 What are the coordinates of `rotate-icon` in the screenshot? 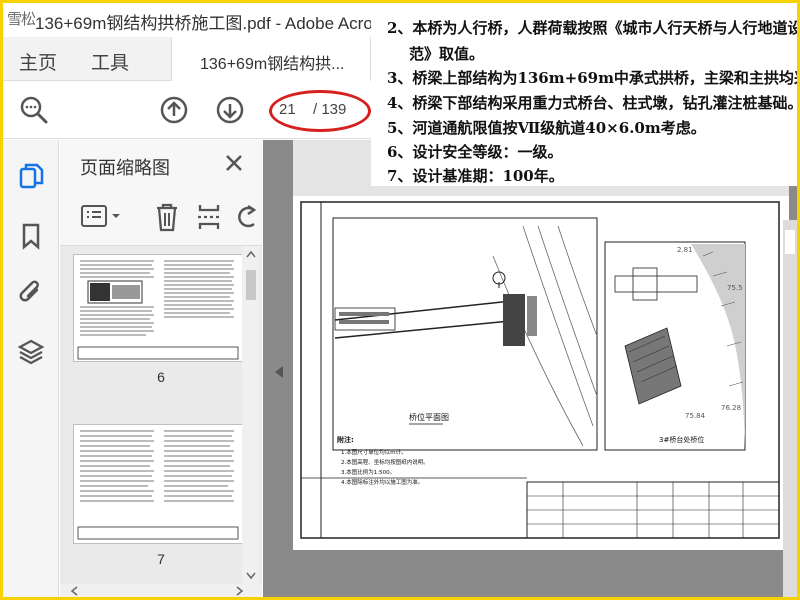 It's located at (247, 217).